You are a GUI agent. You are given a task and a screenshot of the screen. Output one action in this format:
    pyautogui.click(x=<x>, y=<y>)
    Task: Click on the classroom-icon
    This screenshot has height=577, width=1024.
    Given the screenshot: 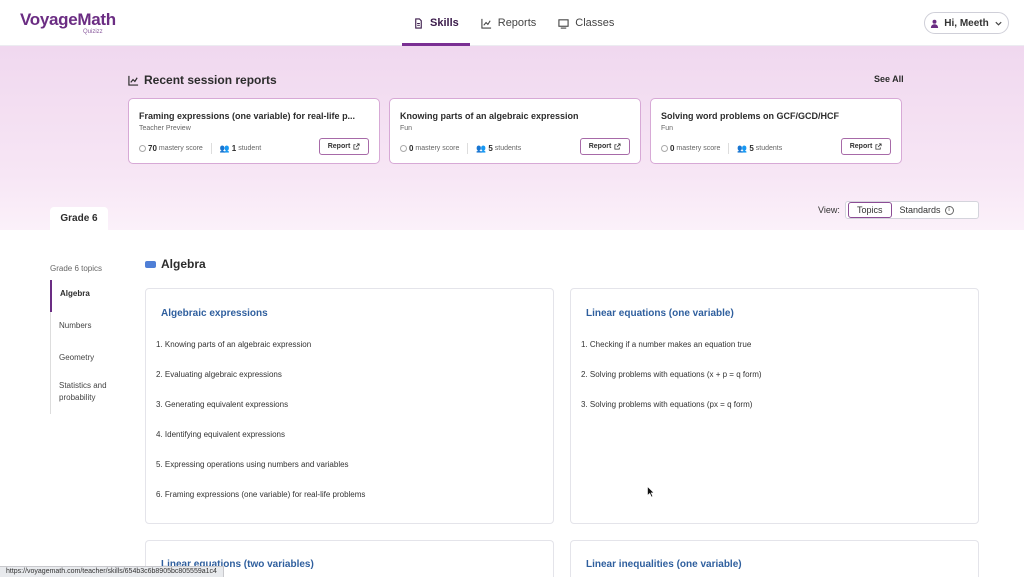 What is the action you would take?
    pyautogui.click(x=563, y=23)
    